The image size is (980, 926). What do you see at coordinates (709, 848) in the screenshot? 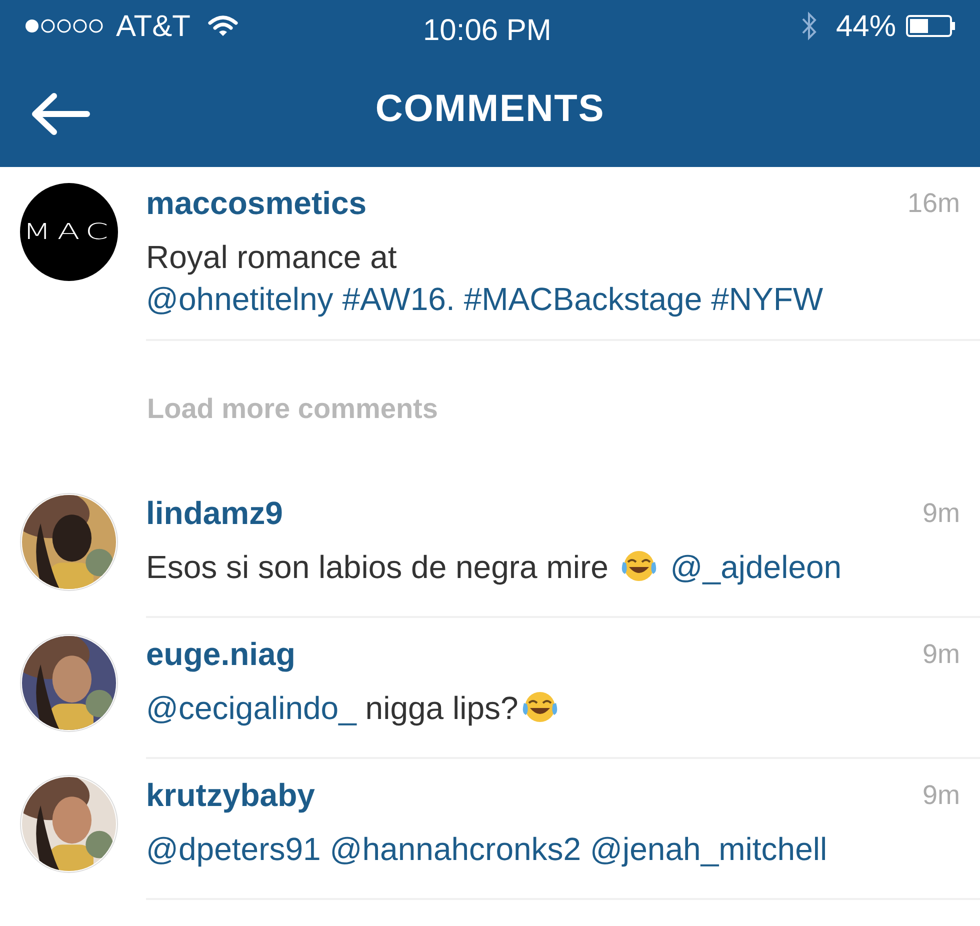
I see `mention-link: @jenah_mitchell` at bounding box center [709, 848].